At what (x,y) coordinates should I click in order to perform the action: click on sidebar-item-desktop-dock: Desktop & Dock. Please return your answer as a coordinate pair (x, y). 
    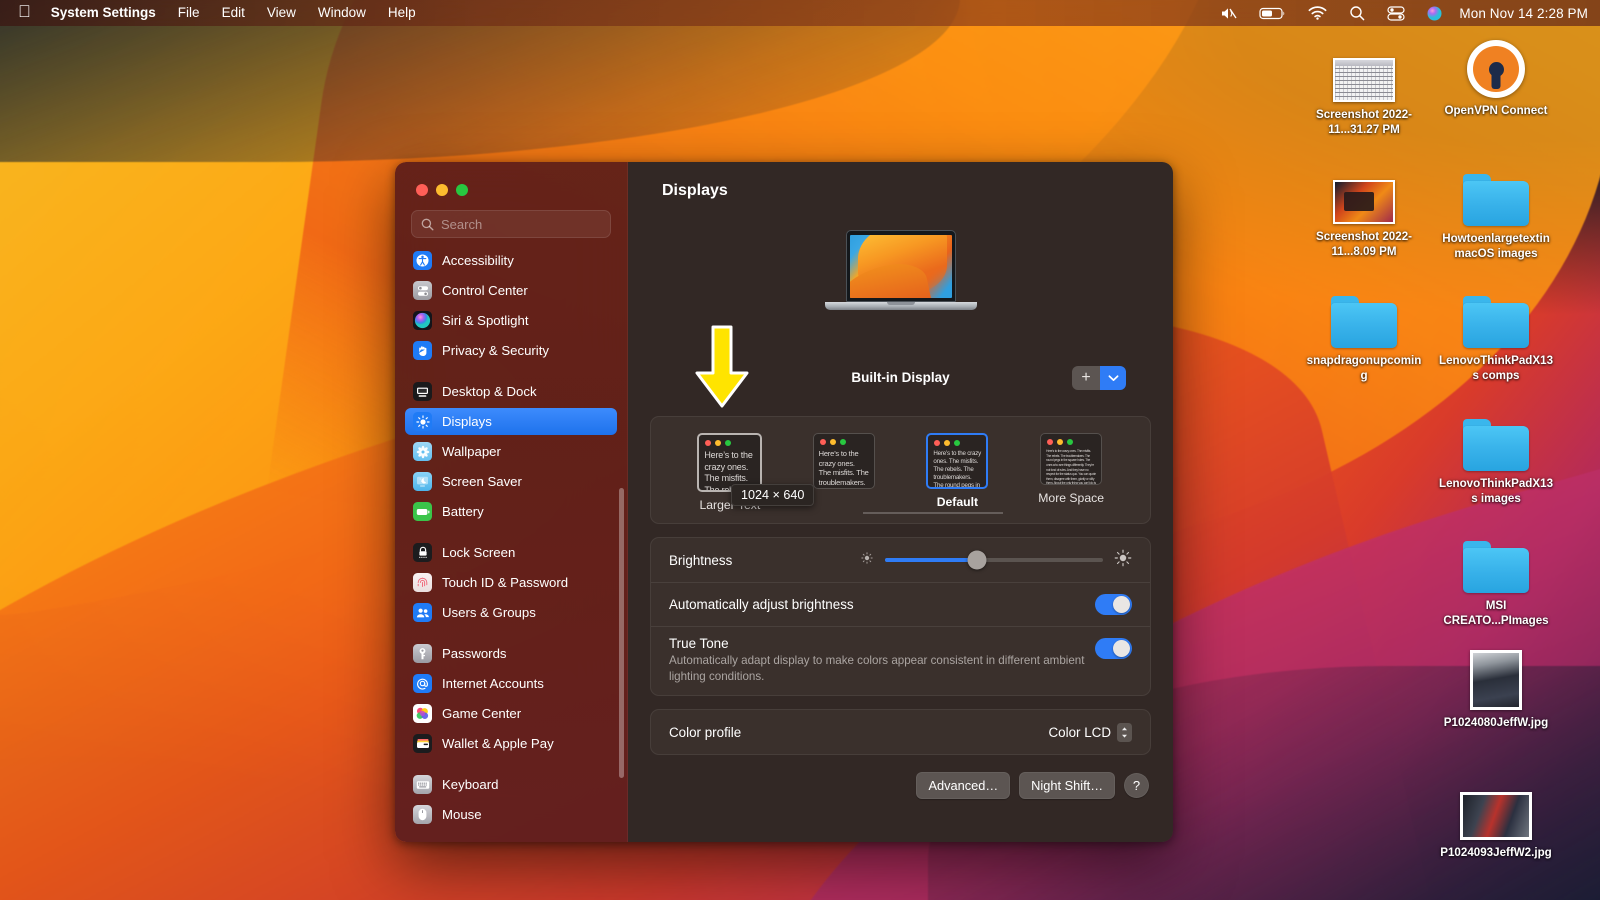
    Looking at the image, I should click on (511, 391).